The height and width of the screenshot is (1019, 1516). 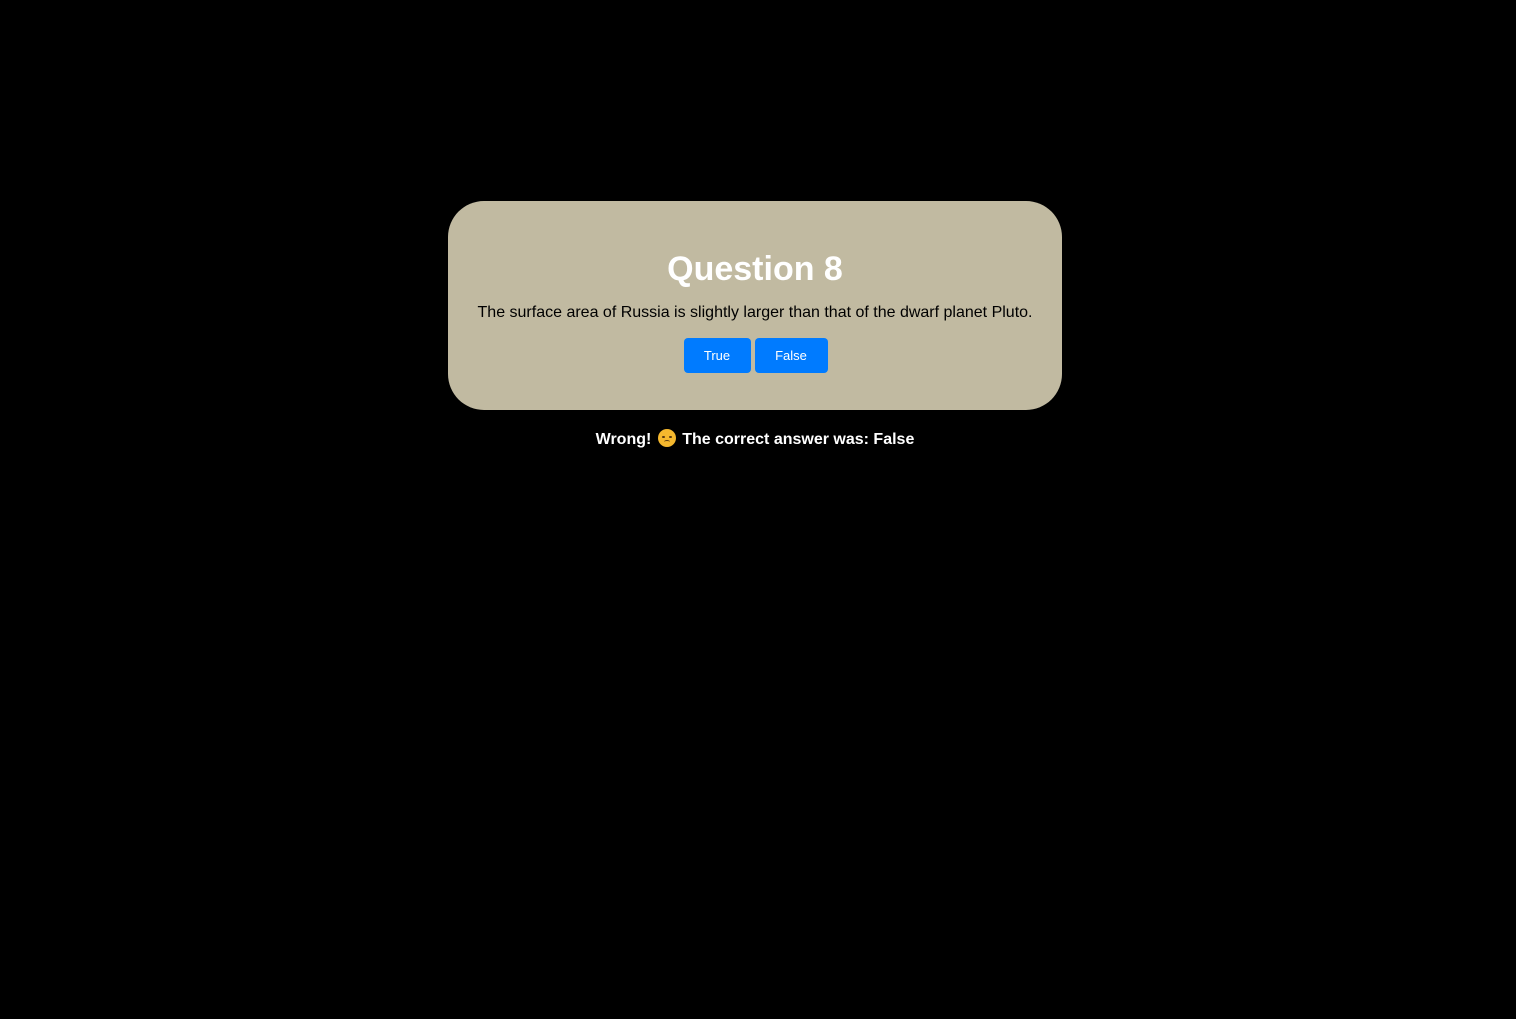 I want to click on answer-feedback: Wrong! The correct answer was: False, so click(x=755, y=440).